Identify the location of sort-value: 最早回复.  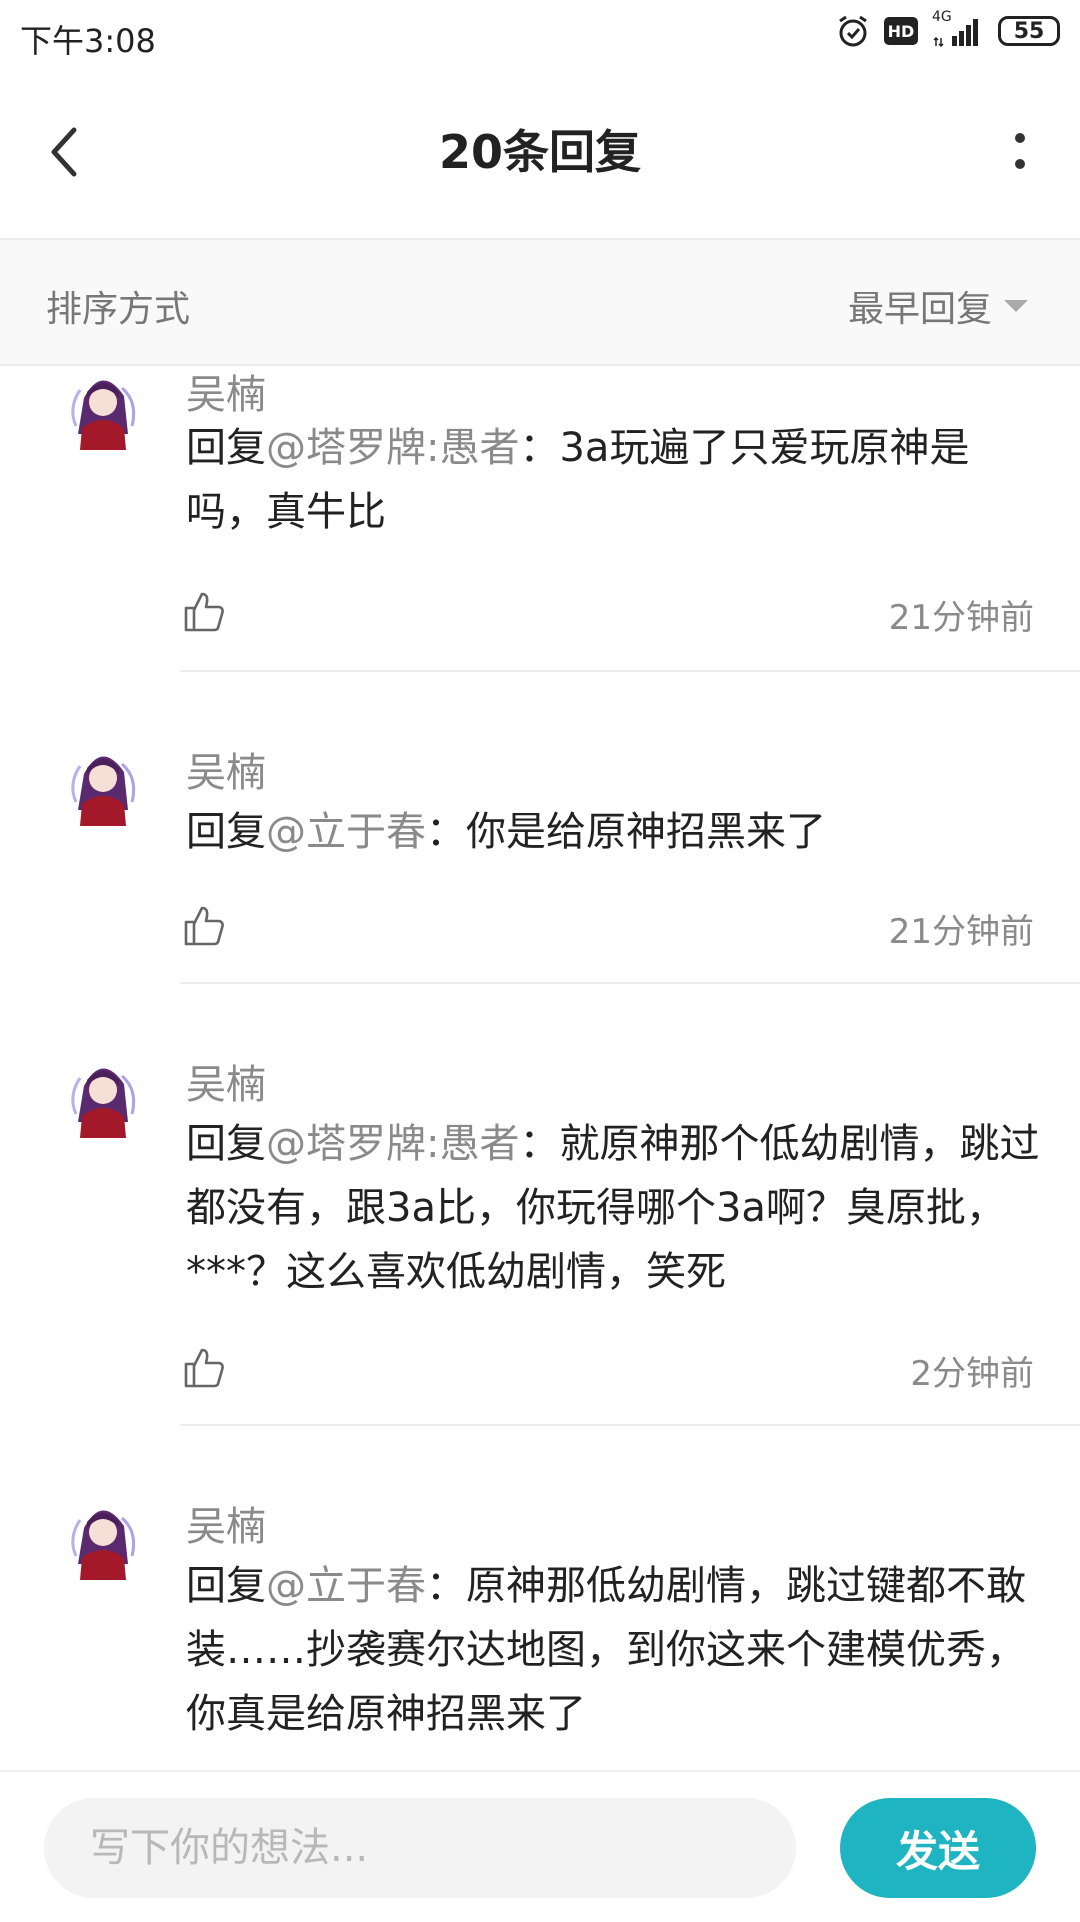
(919, 309).